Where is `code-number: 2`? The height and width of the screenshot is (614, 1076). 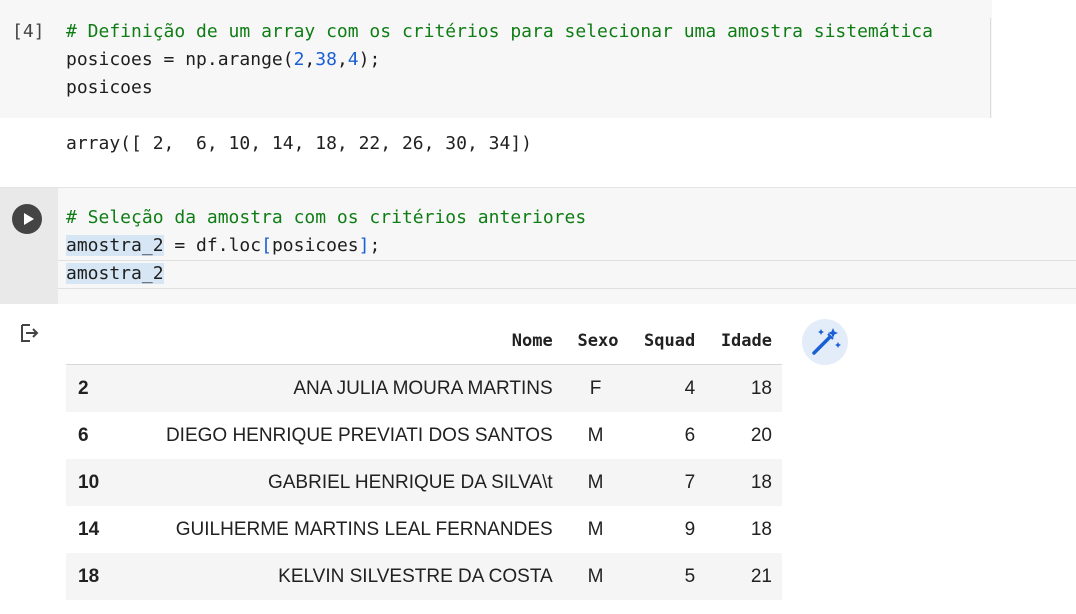 code-number: 2 is located at coordinates (299, 59).